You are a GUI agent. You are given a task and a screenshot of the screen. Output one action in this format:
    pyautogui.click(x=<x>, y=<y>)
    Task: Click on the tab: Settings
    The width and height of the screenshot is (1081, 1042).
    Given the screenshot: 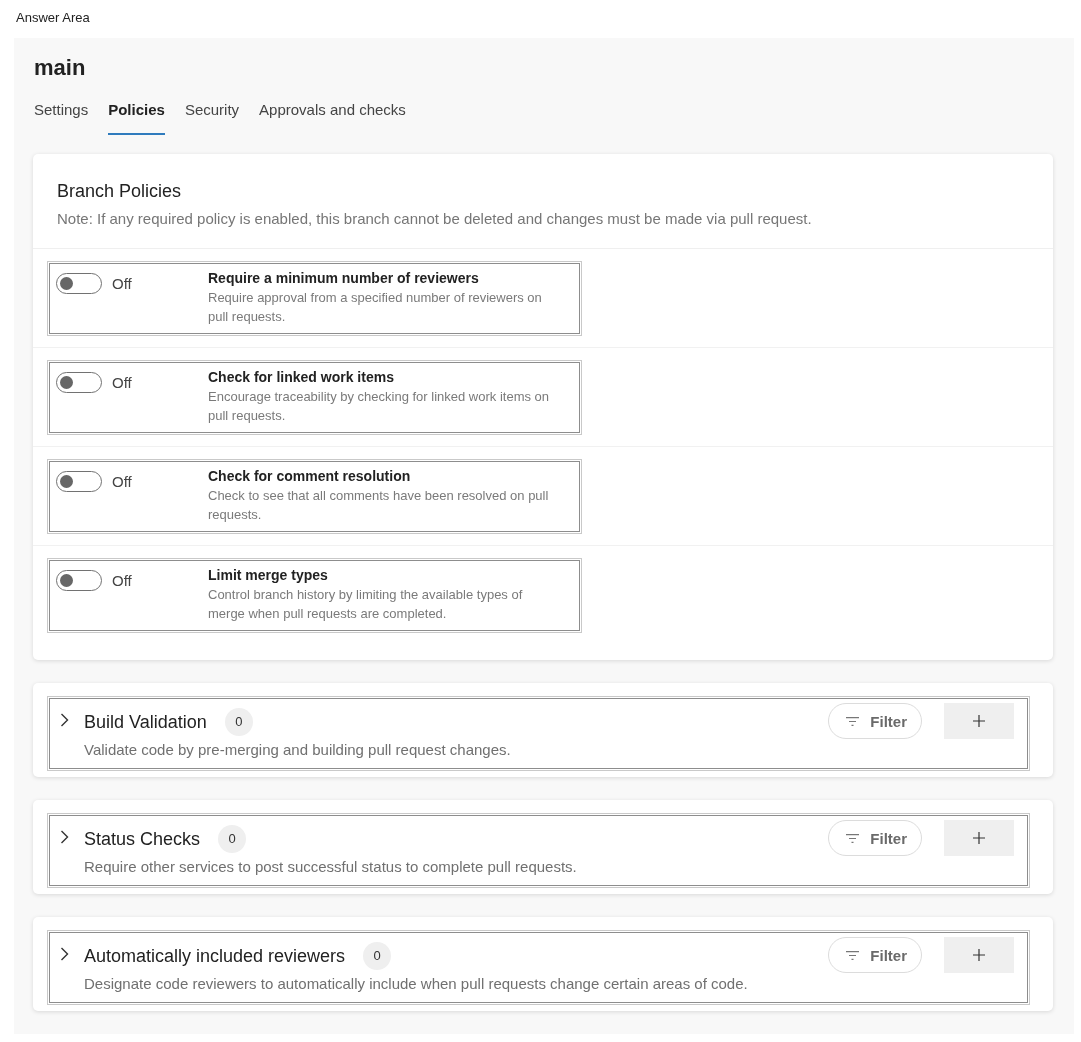 What is the action you would take?
    pyautogui.click(x=61, y=117)
    